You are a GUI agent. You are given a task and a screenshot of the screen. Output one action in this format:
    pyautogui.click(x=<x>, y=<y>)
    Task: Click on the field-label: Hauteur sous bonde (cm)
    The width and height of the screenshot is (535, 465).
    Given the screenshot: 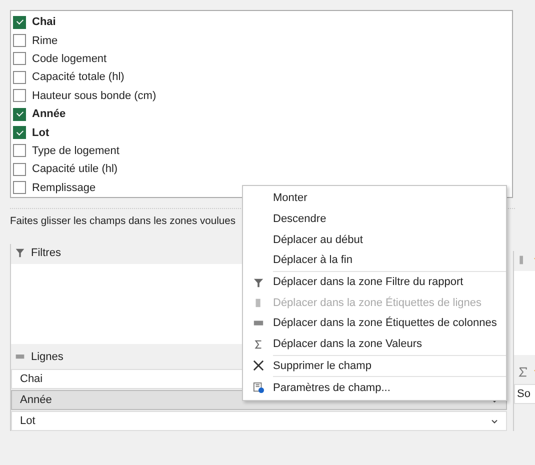 What is the action you would take?
    pyautogui.click(x=94, y=96)
    